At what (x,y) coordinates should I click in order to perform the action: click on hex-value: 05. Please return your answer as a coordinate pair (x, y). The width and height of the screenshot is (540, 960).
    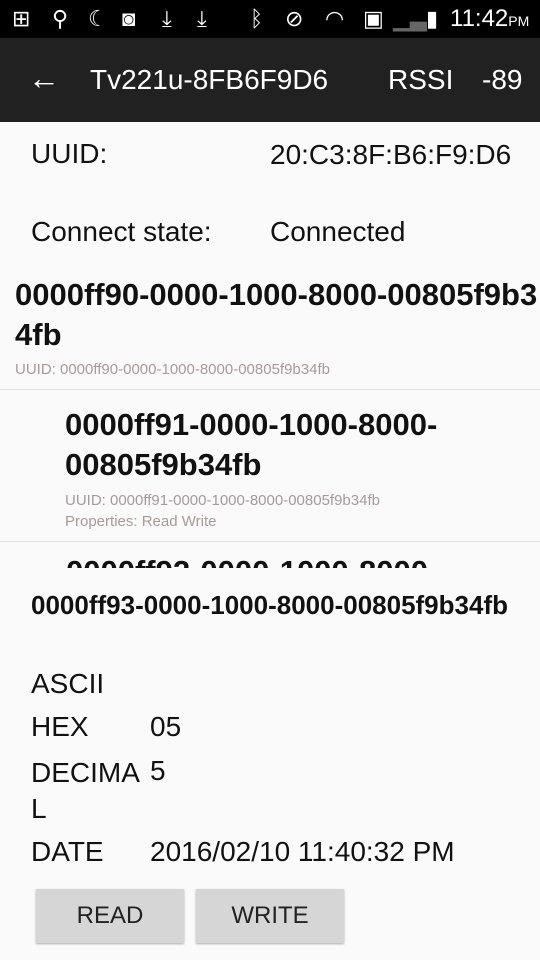
    Looking at the image, I should click on (166, 726).